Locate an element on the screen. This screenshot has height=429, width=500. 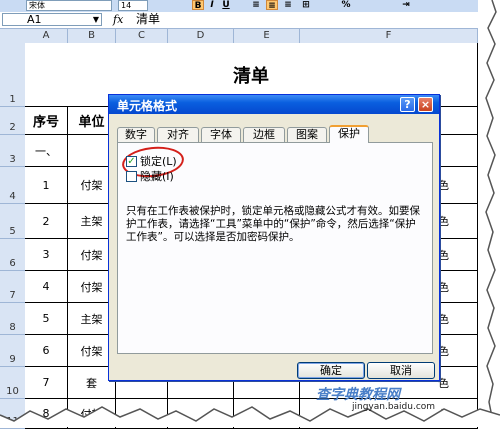
italic-button: I is located at coordinates (212, 5).